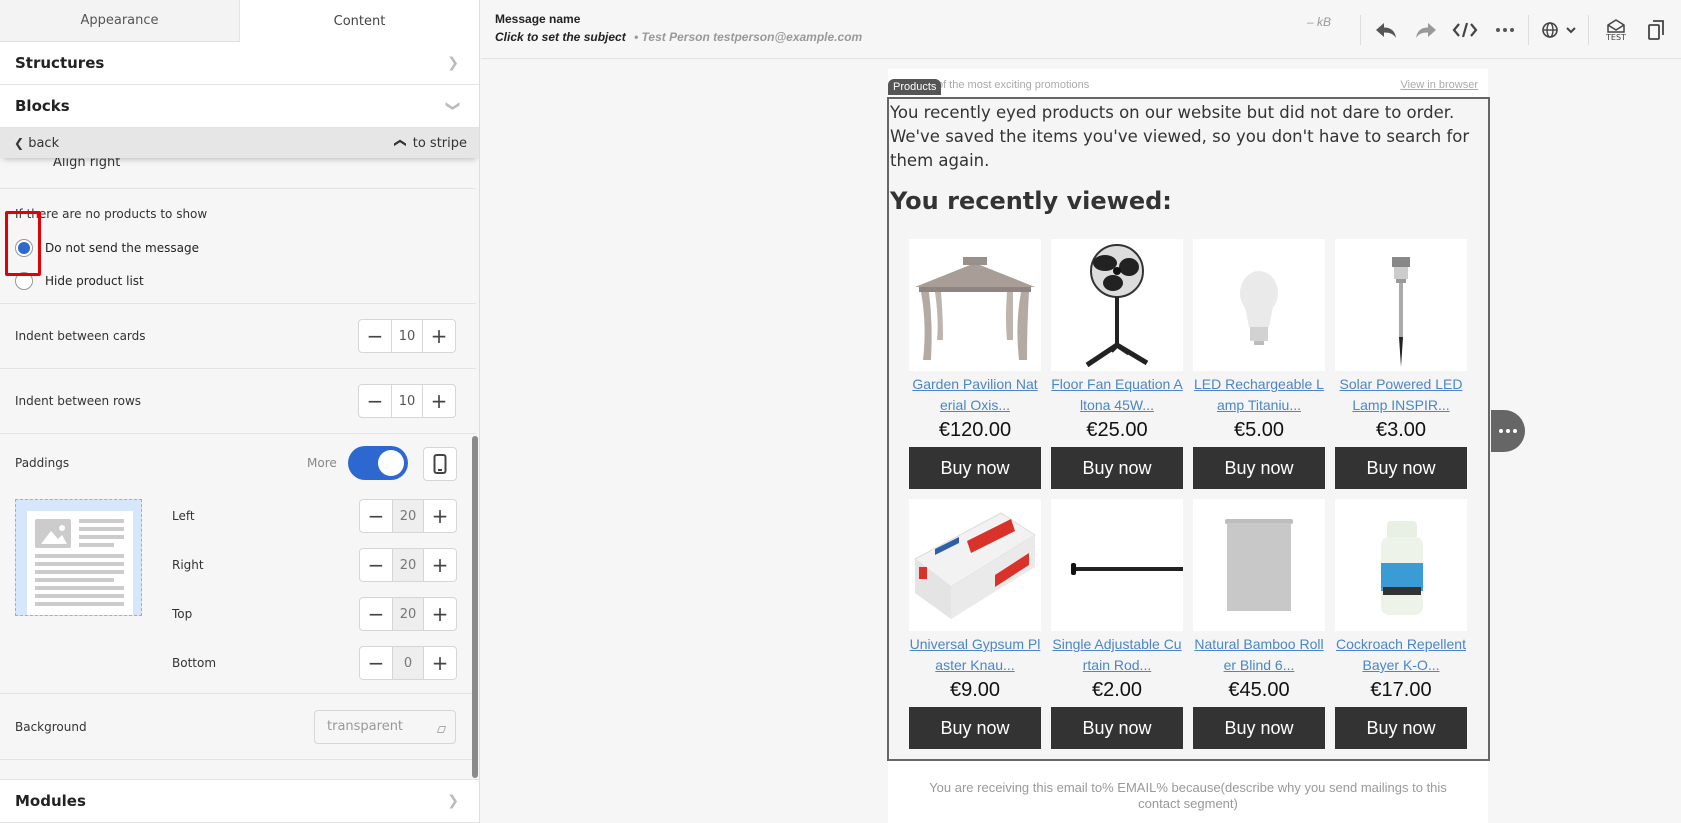 This screenshot has width=1681, height=823. What do you see at coordinates (385, 726) in the screenshot?
I see `background-color-input: transparent` at bounding box center [385, 726].